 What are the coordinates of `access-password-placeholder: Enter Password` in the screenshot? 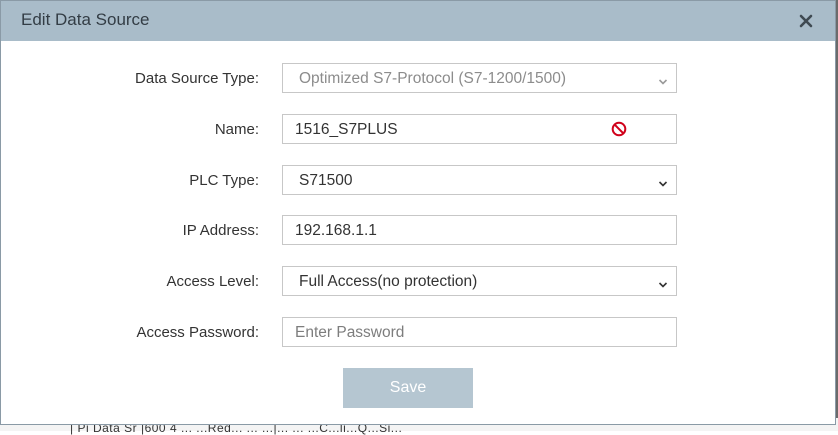 It's located at (350, 332).